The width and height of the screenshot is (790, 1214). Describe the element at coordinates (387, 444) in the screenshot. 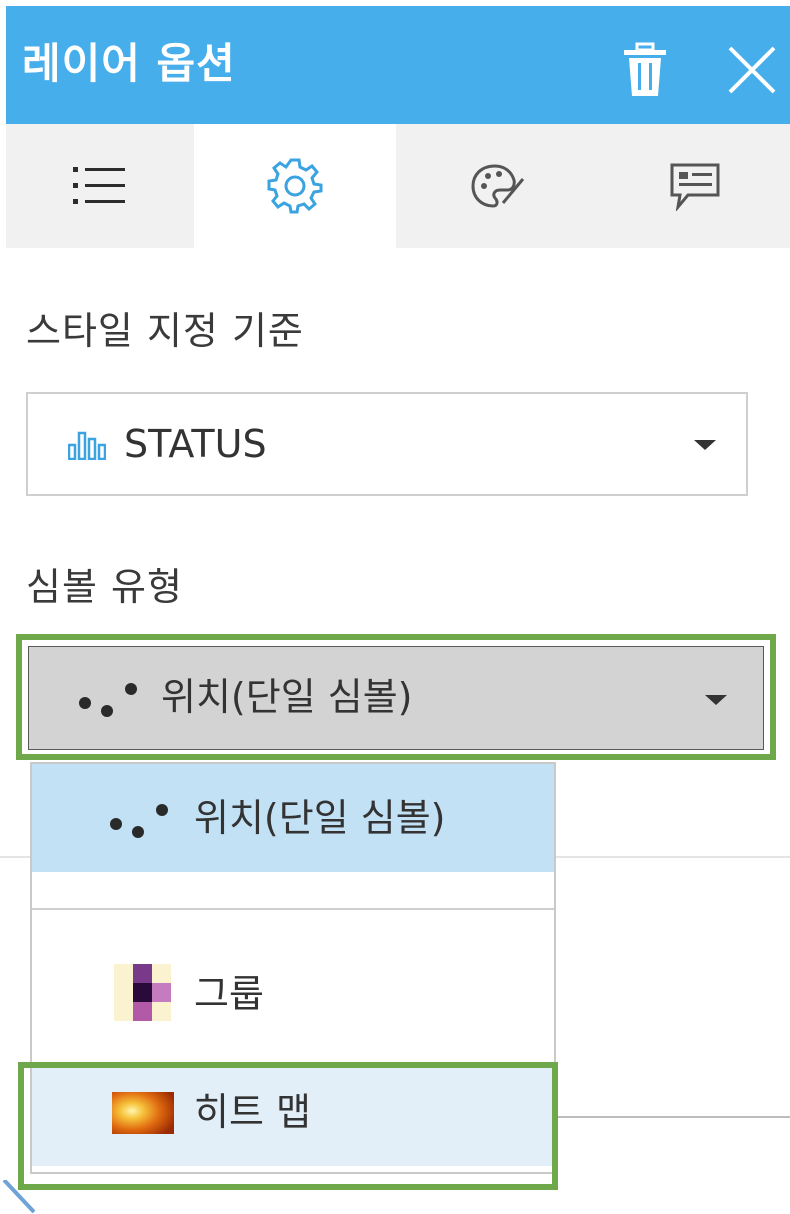

I see `style-by-select: STATUS` at that location.